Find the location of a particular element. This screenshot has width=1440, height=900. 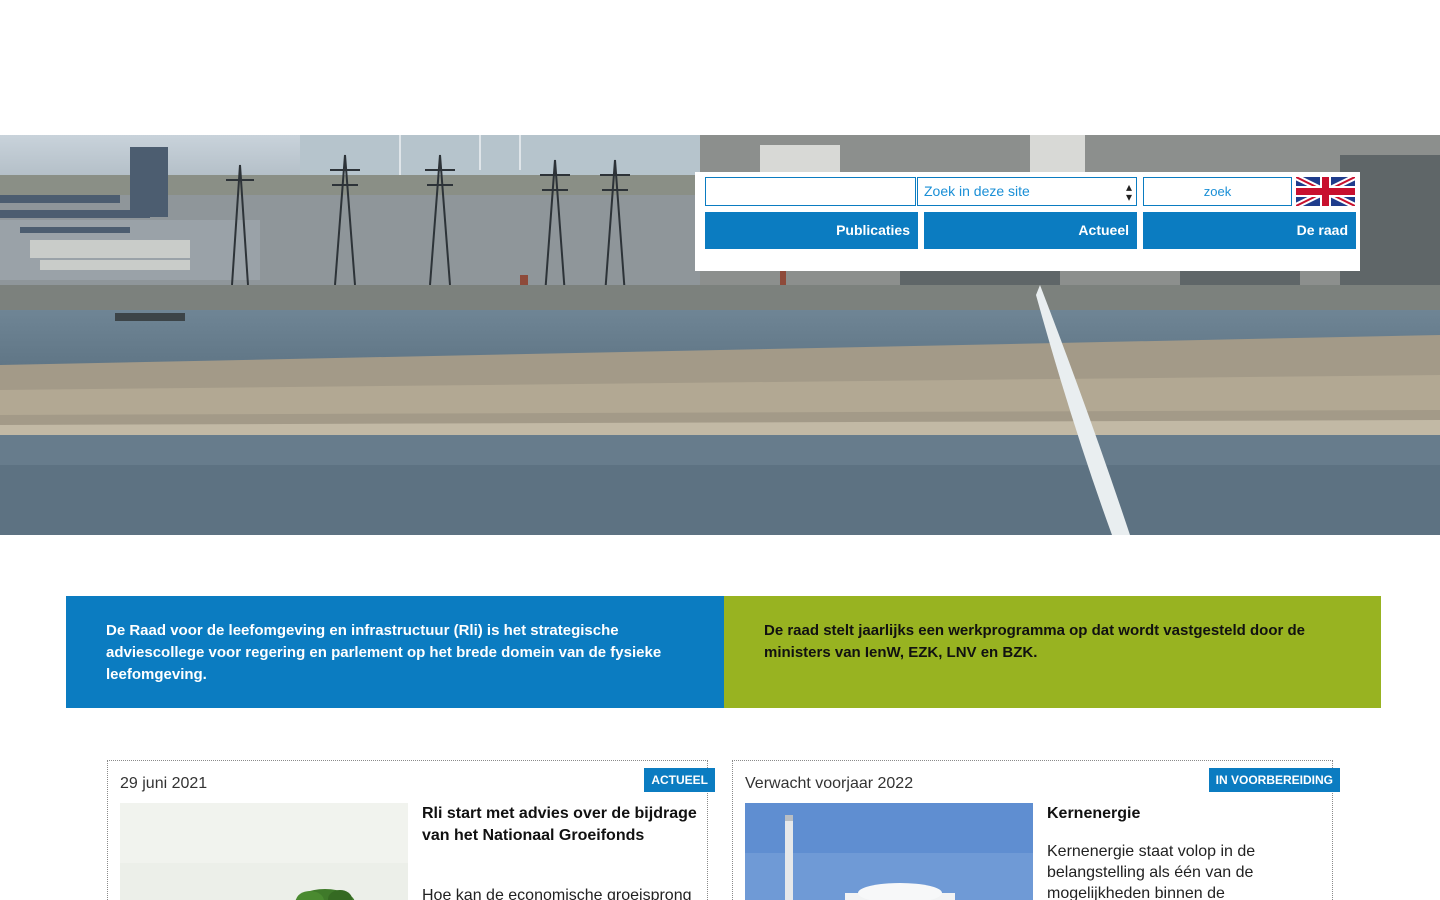

card-date: Verwacht voorjaar 2022 is located at coordinates (829, 783).